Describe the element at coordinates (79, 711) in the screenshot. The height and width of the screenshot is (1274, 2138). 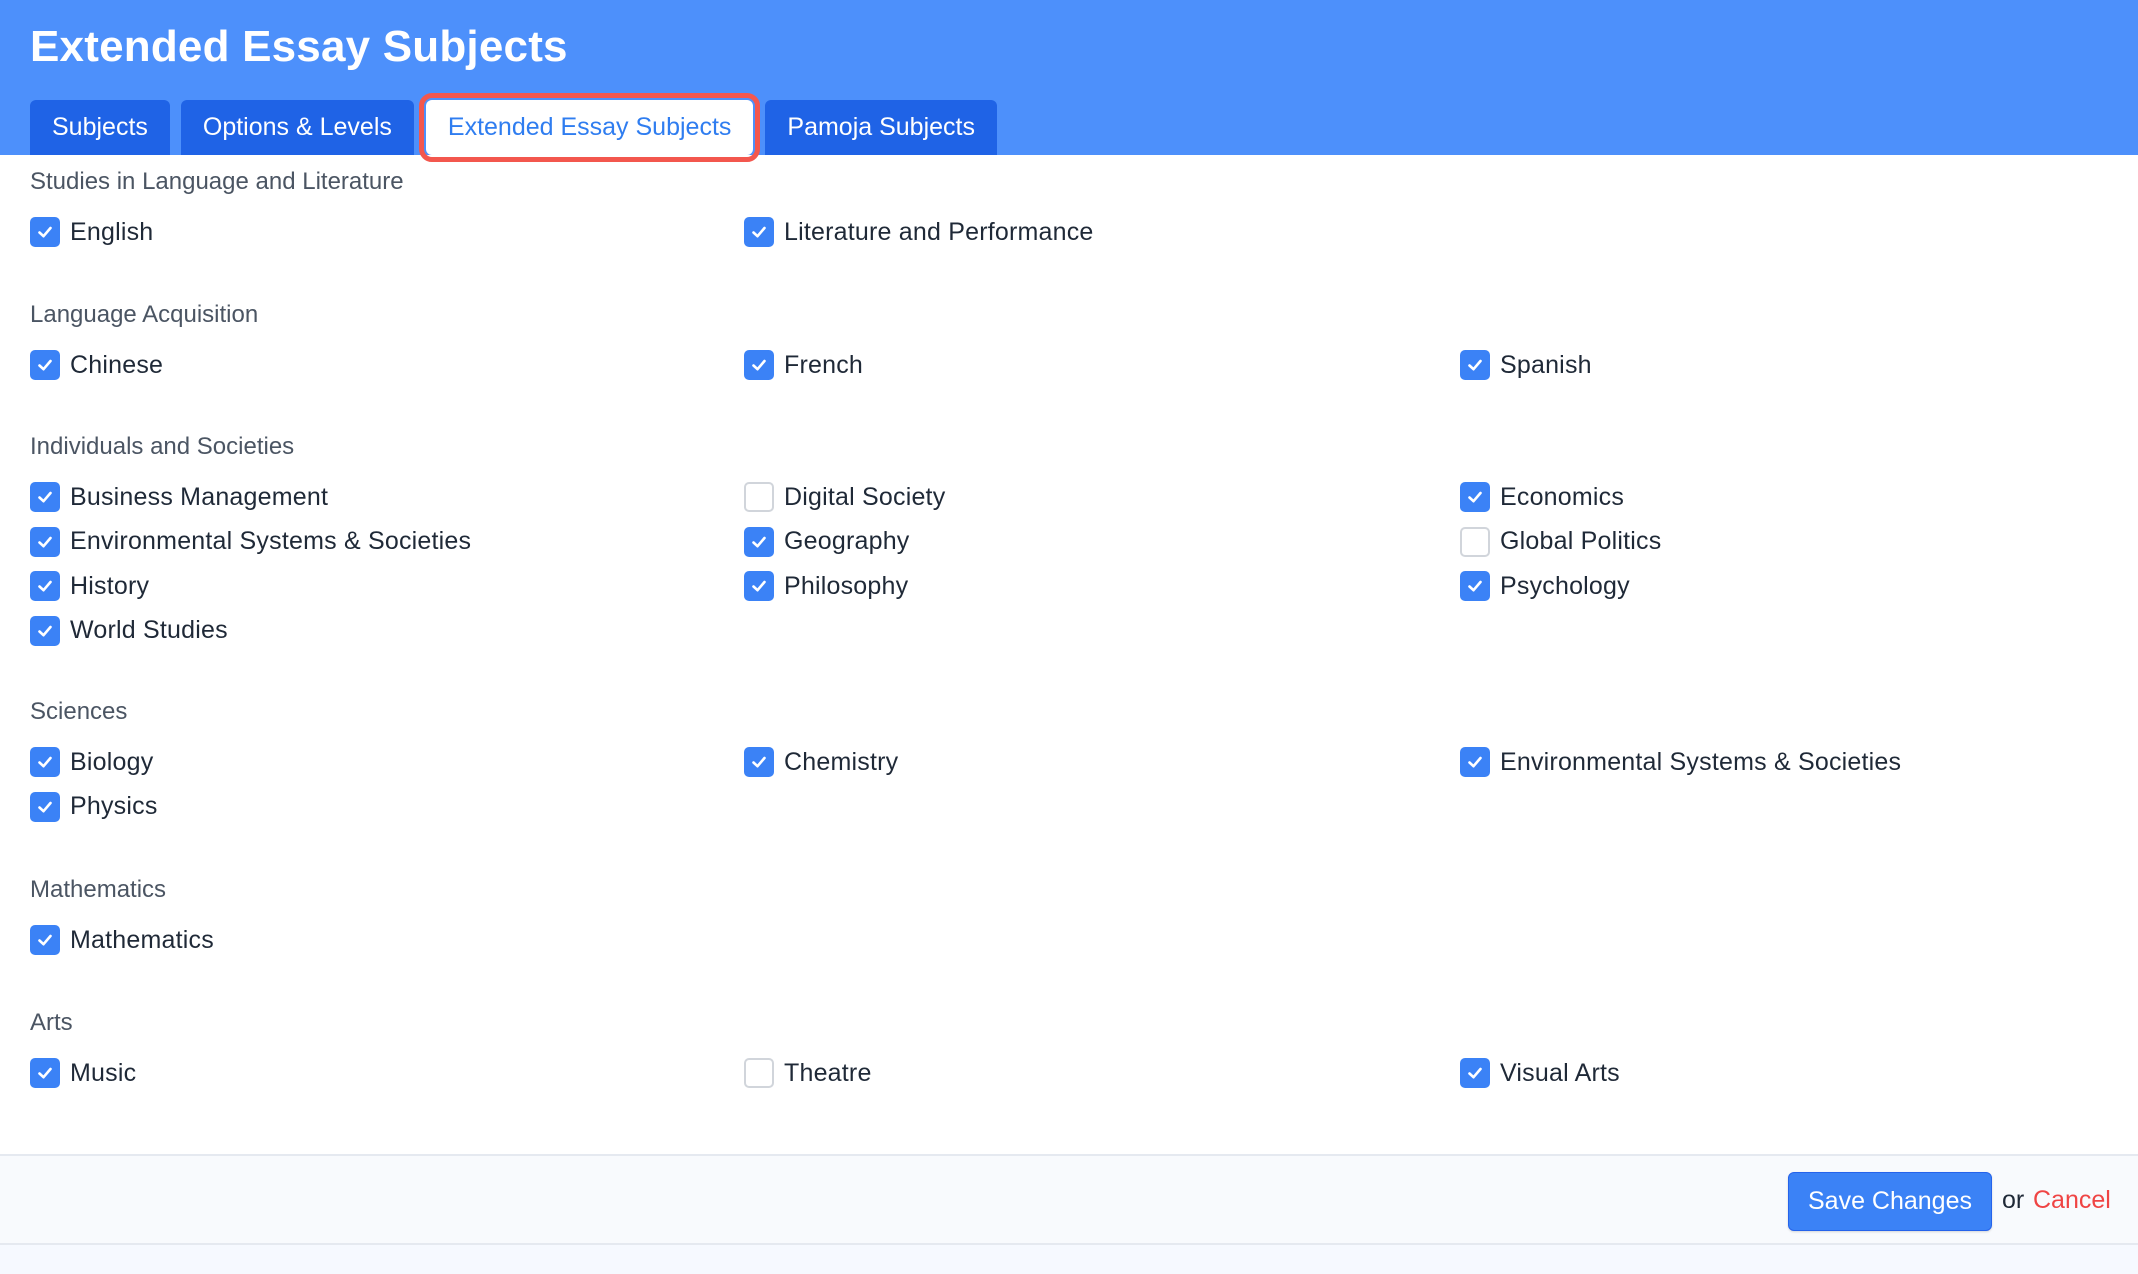
I see `section-heading: Sciences` at that location.